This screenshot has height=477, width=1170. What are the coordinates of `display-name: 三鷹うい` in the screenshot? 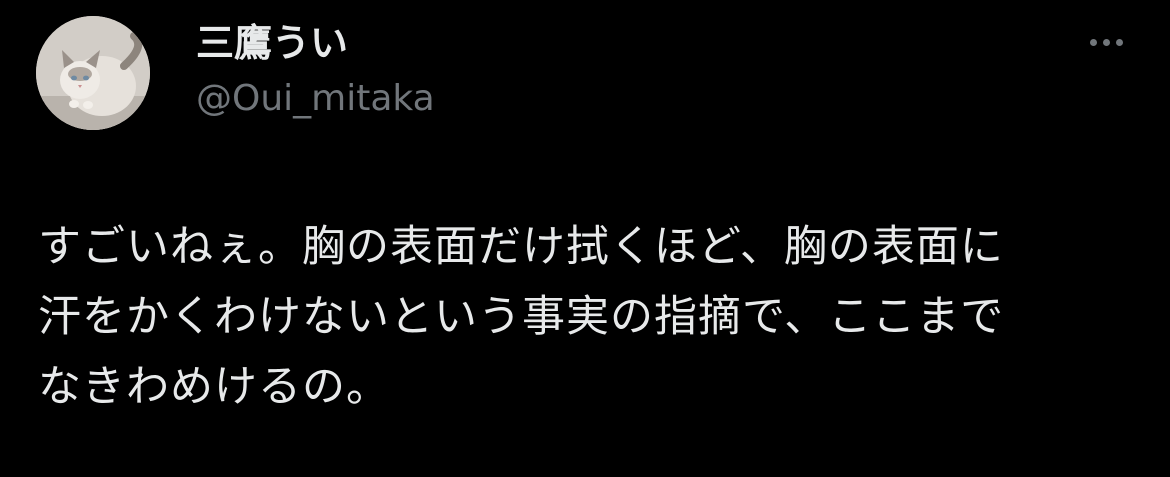 It's located at (315, 43).